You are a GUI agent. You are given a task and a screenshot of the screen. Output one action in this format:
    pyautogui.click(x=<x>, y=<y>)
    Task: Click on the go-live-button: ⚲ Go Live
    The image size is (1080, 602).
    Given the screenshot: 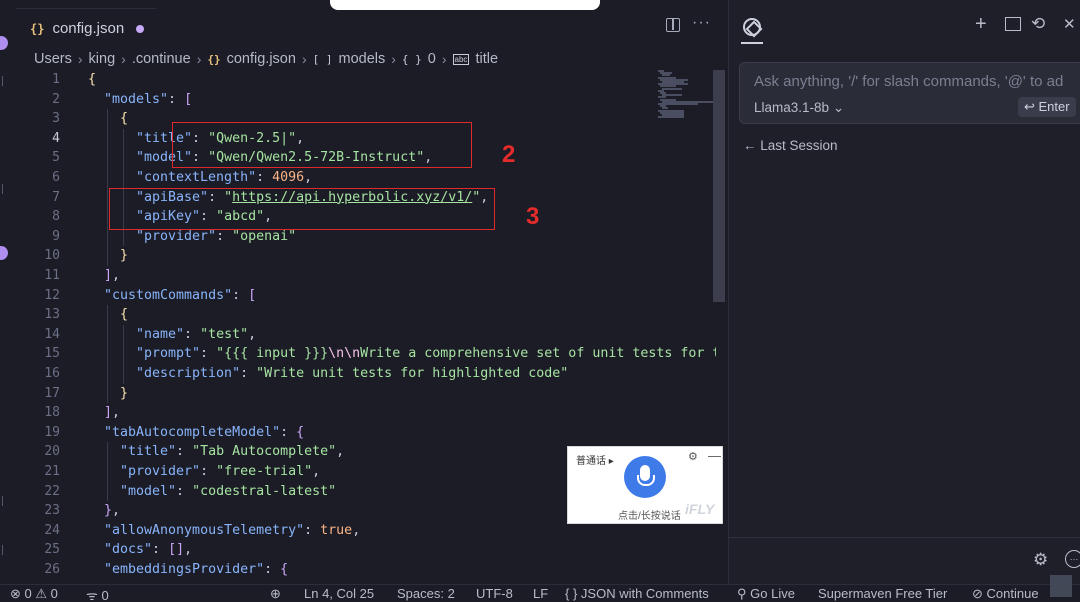 What is the action you would take?
    pyautogui.click(x=766, y=594)
    